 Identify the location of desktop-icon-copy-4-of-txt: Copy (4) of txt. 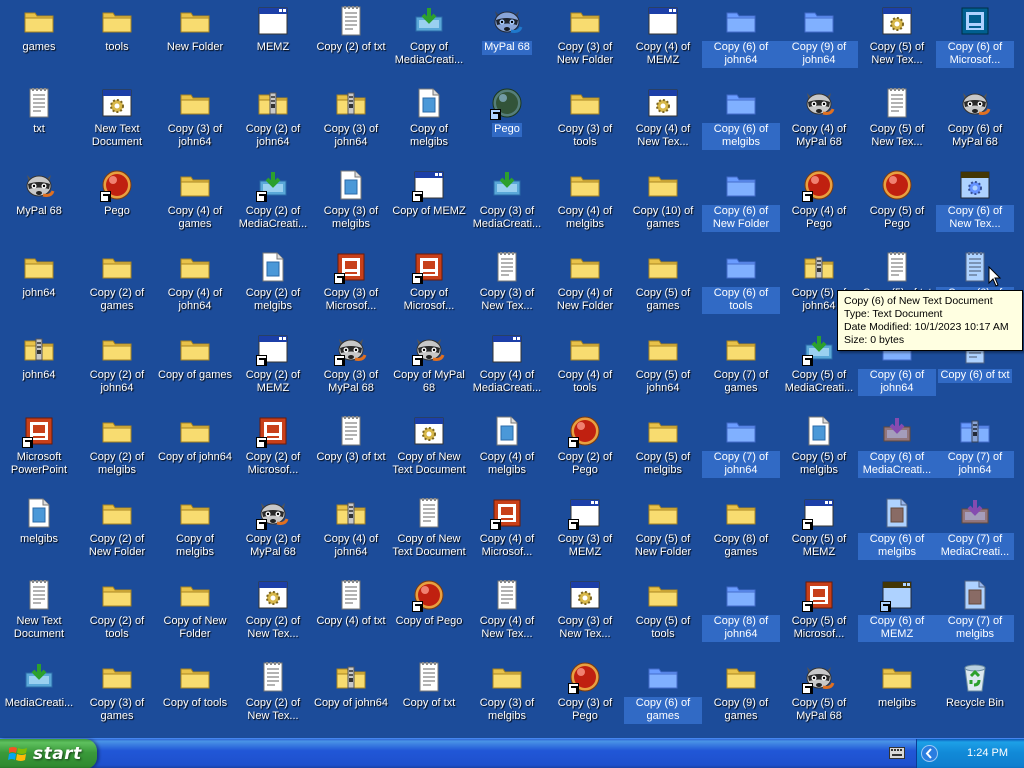
(351, 616).